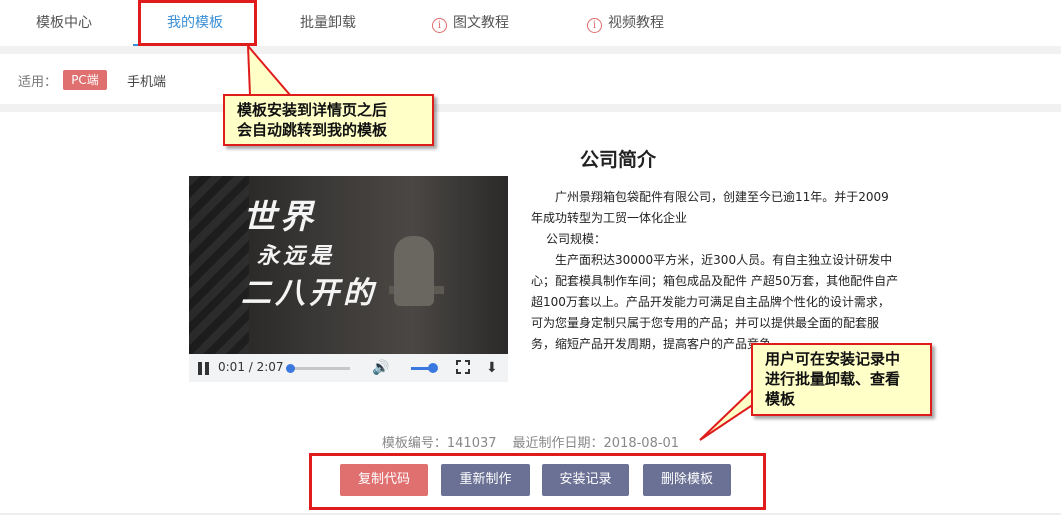 The height and width of the screenshot is (515, 1061). I want to click on video-progress-bar, so click(318, 368).